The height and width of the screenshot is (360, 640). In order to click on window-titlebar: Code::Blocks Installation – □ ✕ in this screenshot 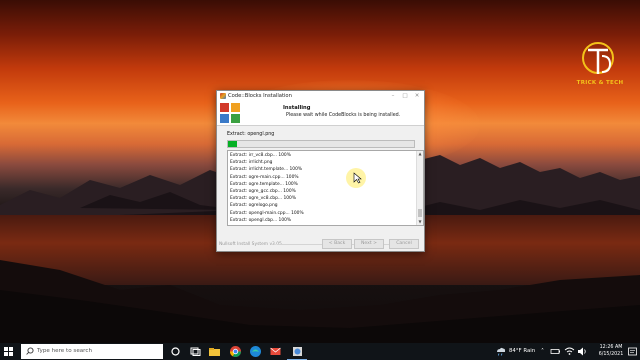, I will do `click(320, 96)`.